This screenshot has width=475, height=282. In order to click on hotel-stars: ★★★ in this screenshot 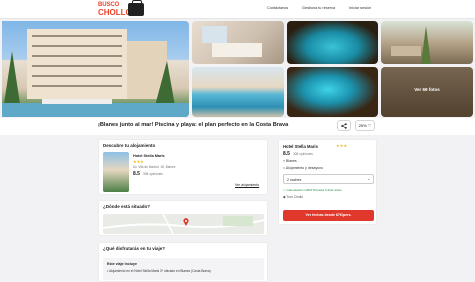, I will do `click(138, 161)`.